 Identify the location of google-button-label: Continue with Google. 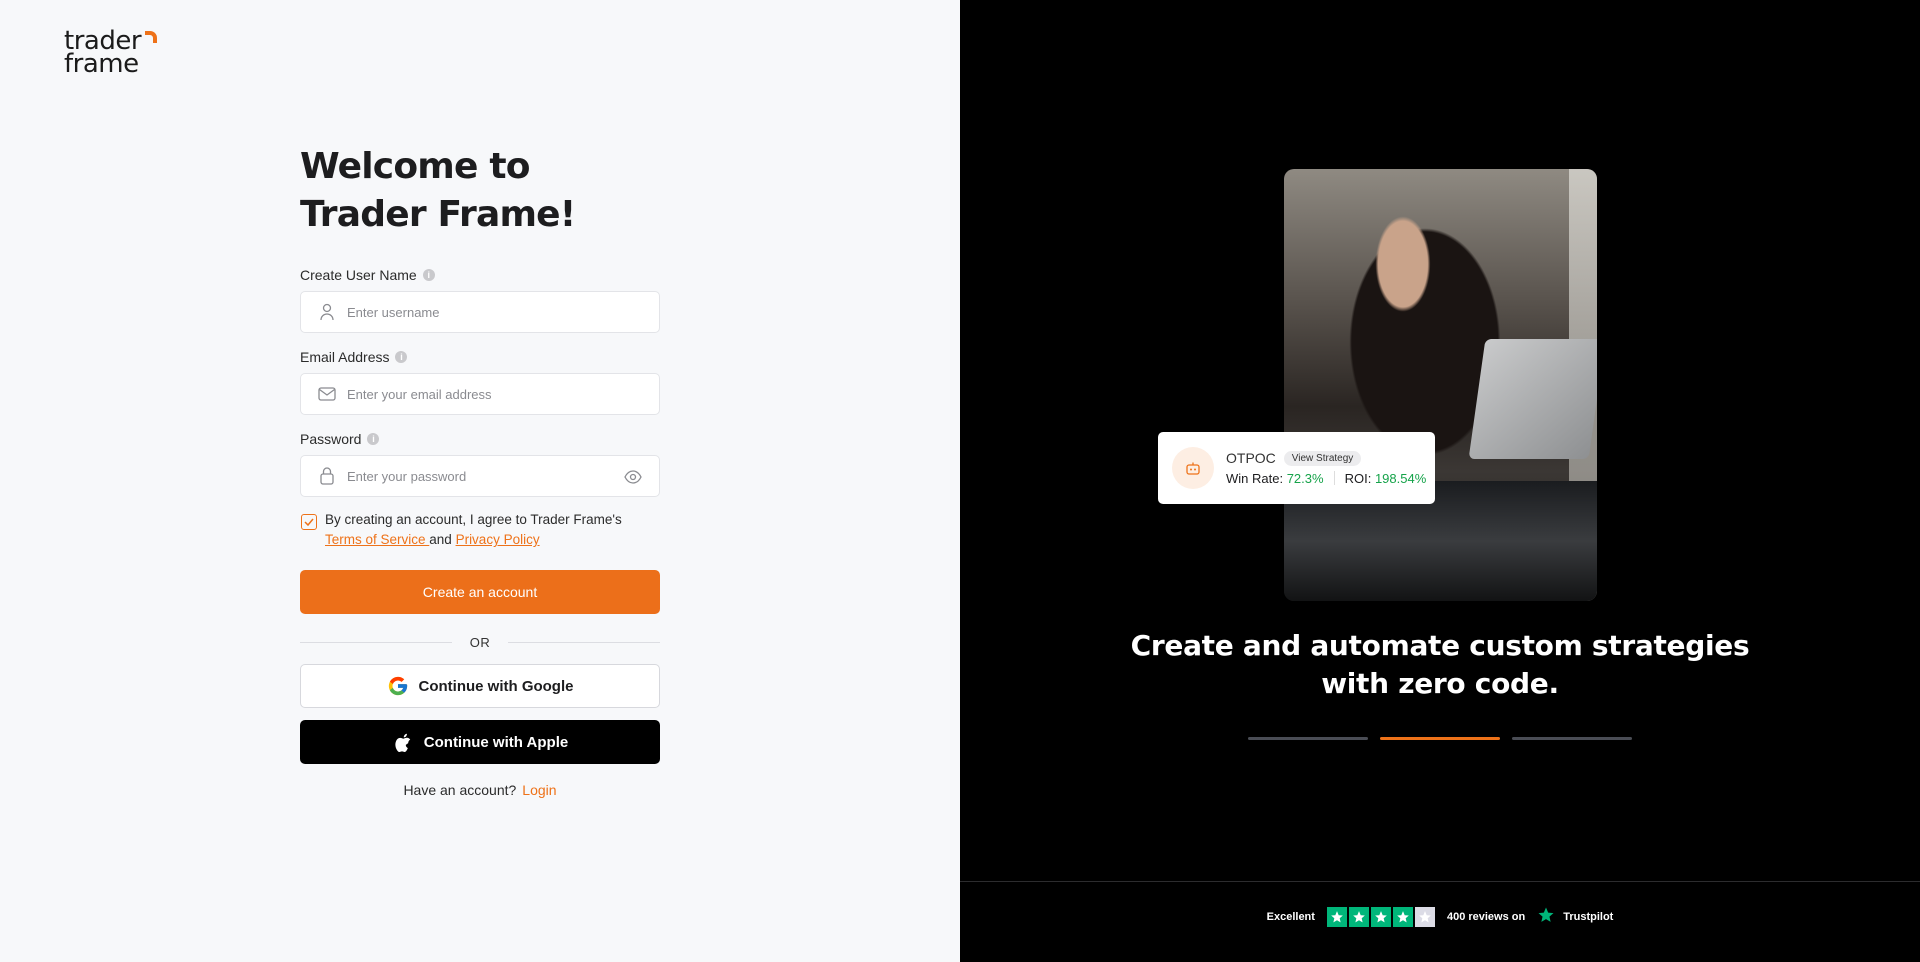
(496, 686).